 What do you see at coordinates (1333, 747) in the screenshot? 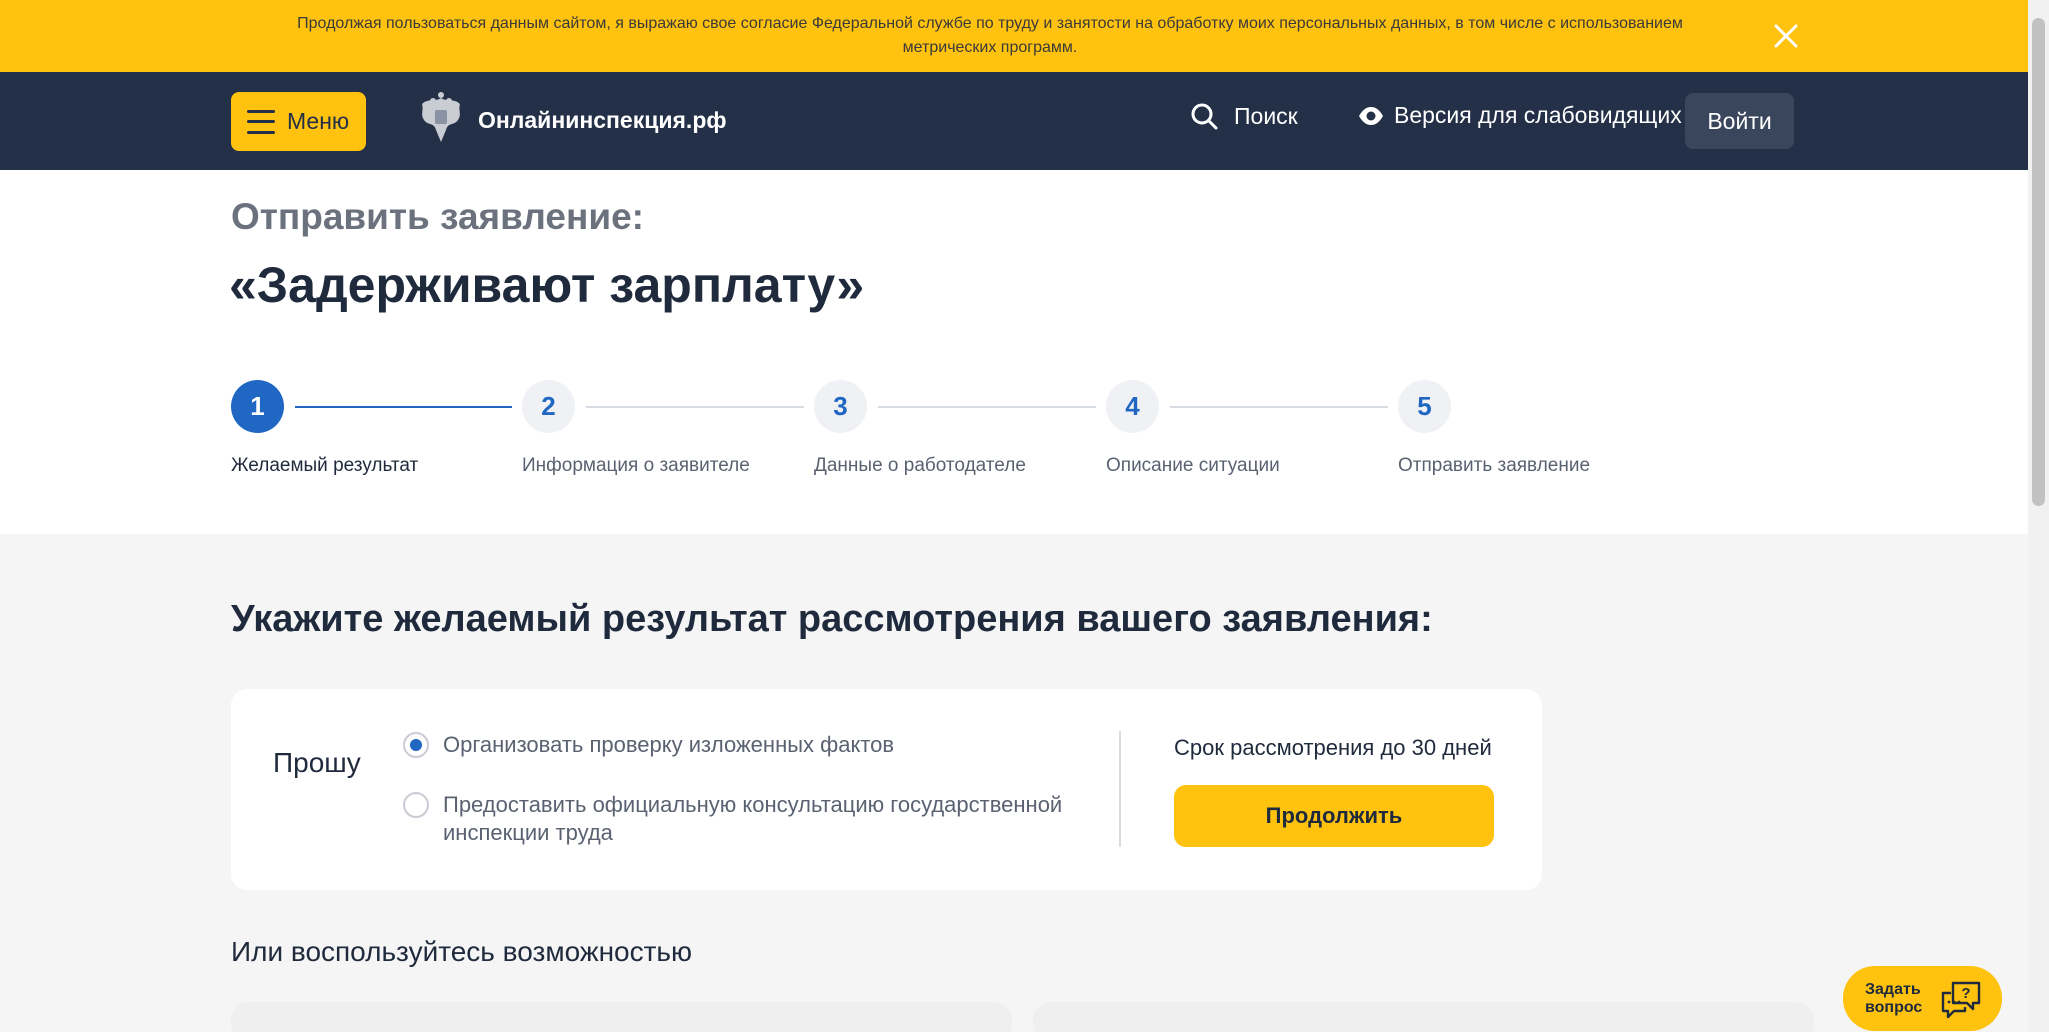
I see `review-deadline: Срок рассмотрения до 30 дней` at bounding box center [1333, 747].